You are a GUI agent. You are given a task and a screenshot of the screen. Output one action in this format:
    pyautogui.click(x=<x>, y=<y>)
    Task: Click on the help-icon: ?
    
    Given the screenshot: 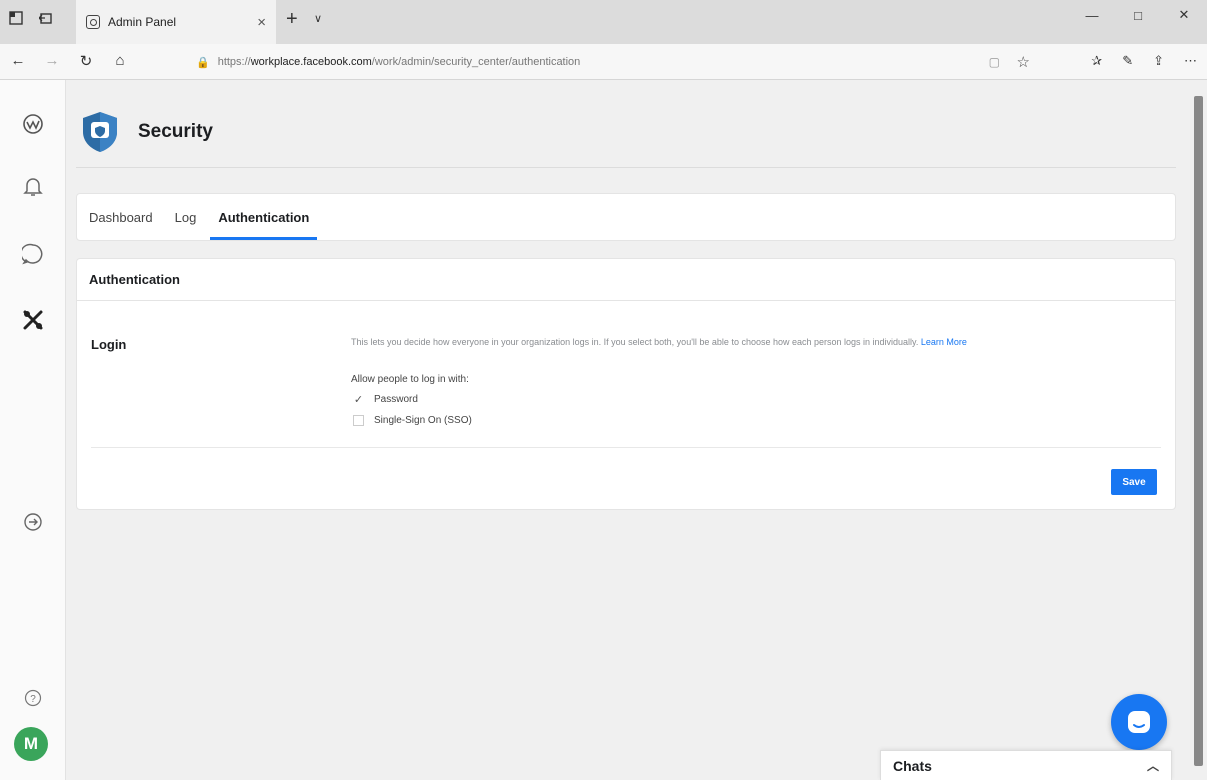 What is the action you would take?
    pyautogui.click(x=33, y=698)
    